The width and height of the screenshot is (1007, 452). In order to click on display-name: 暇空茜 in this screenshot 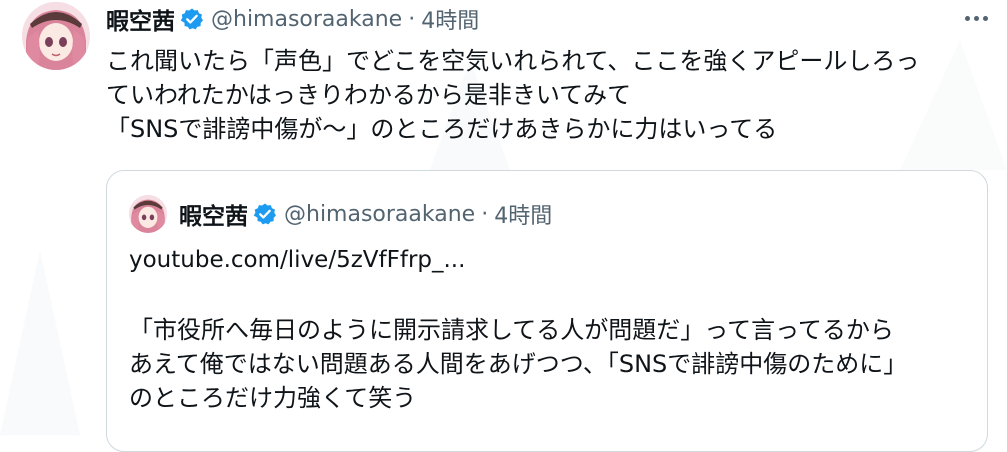, I will do `click(140, 19)`.